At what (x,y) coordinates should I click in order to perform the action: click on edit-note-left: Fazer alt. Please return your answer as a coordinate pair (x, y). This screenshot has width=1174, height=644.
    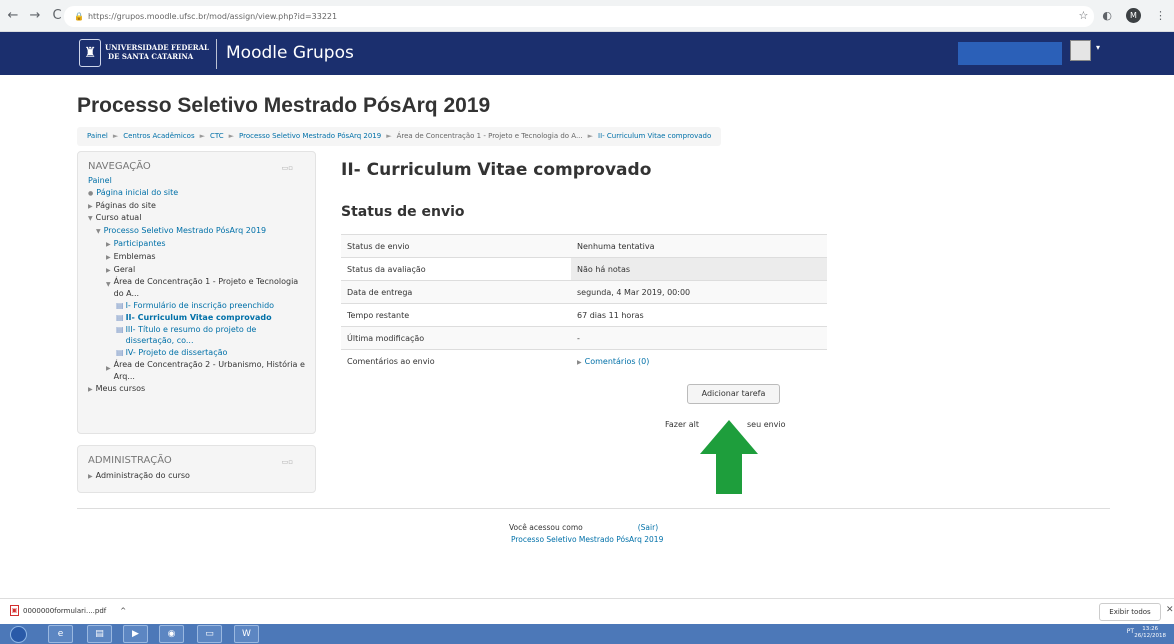
    Looking at the image, I should click on (682, 424).